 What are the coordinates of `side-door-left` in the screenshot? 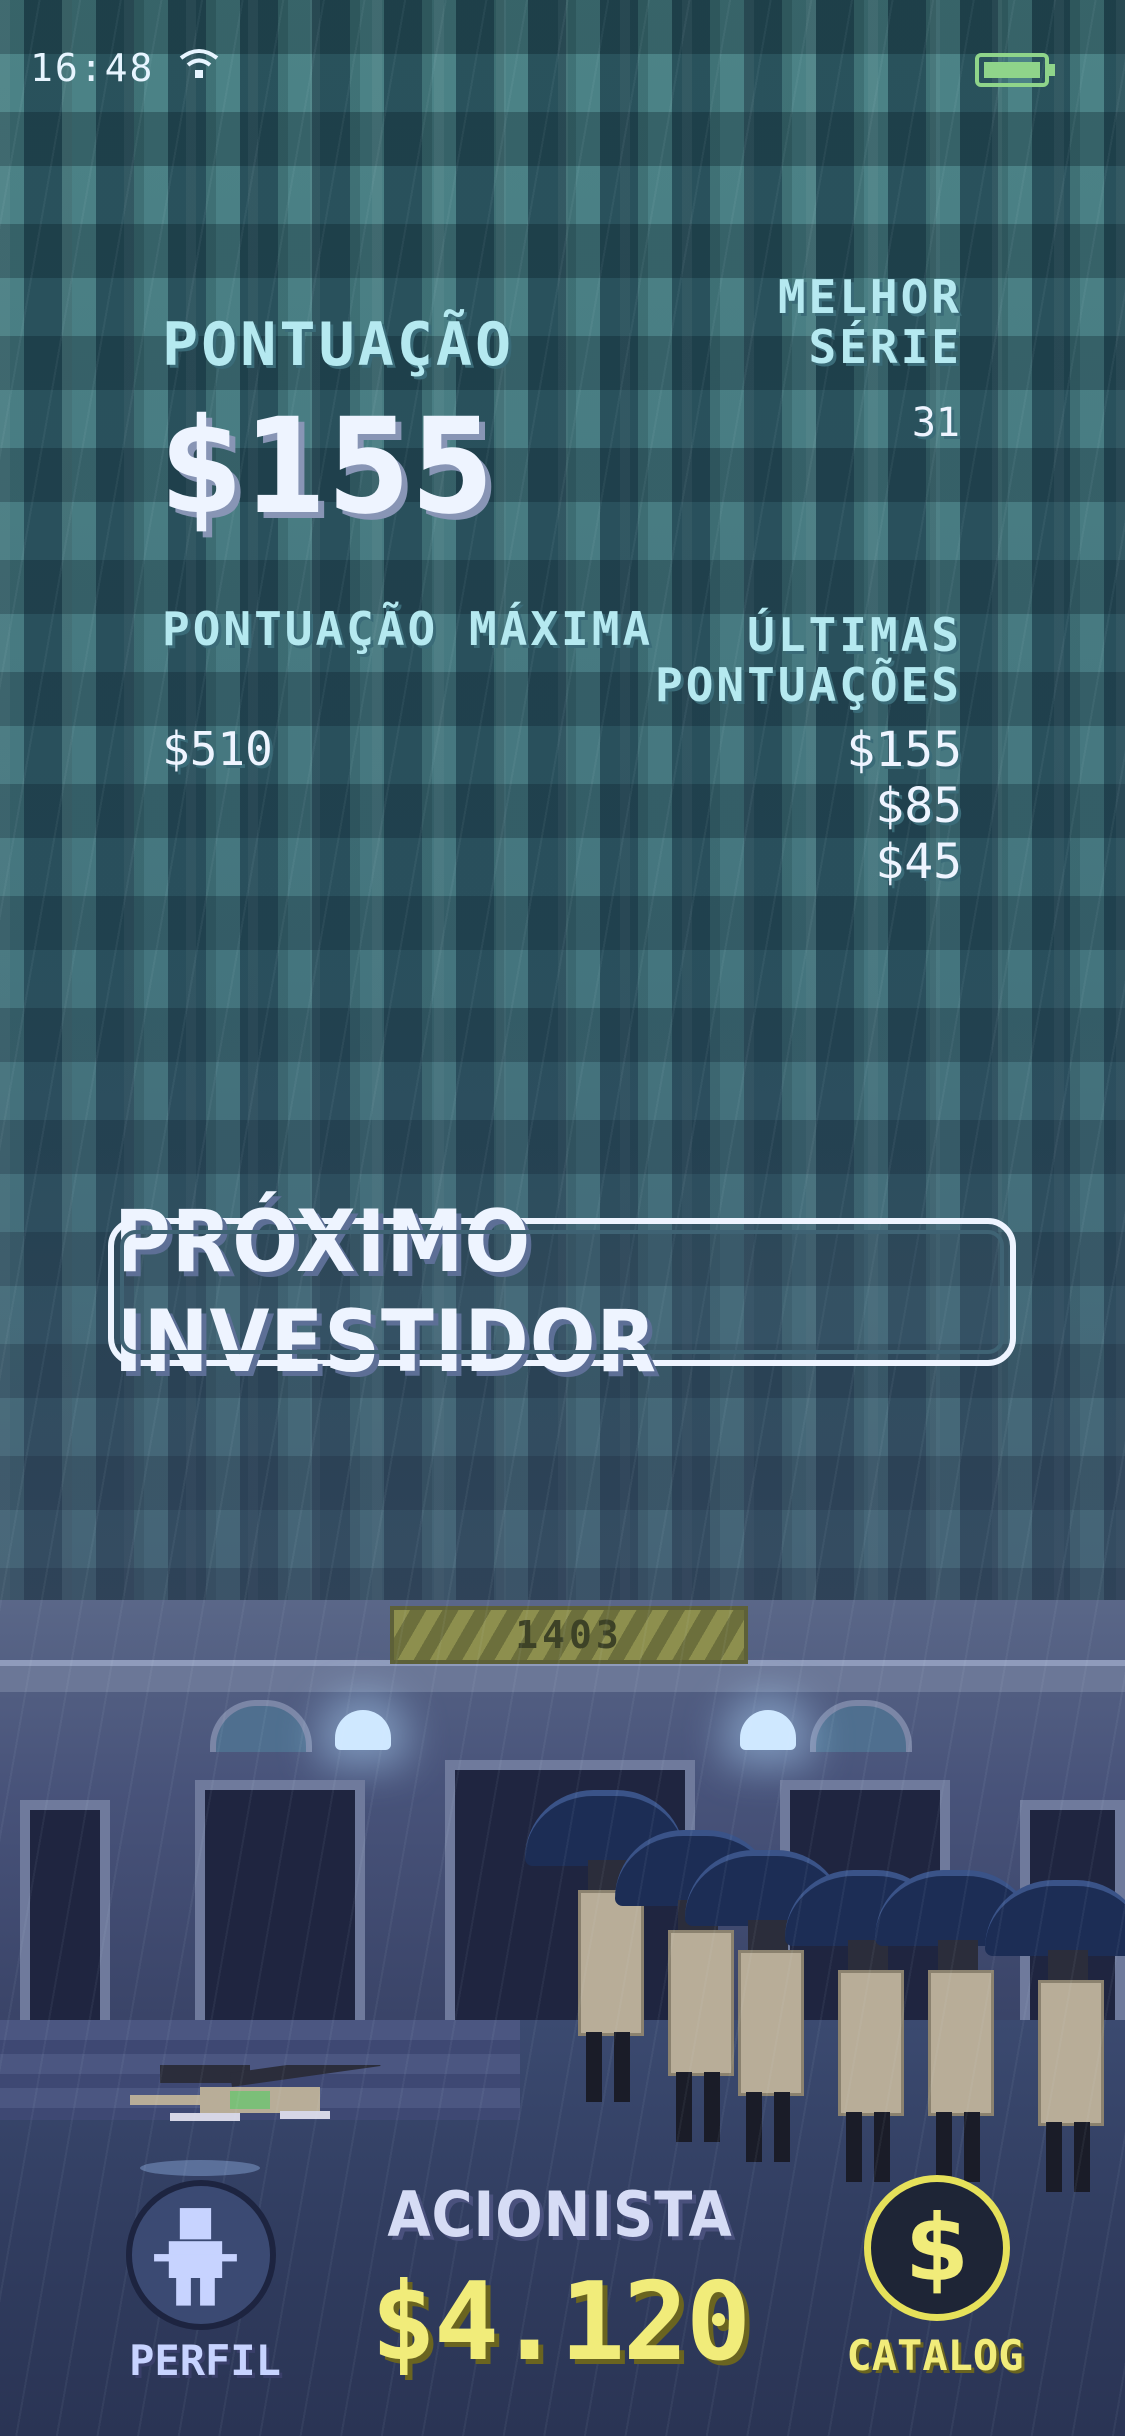 It's located at (280, 1915).